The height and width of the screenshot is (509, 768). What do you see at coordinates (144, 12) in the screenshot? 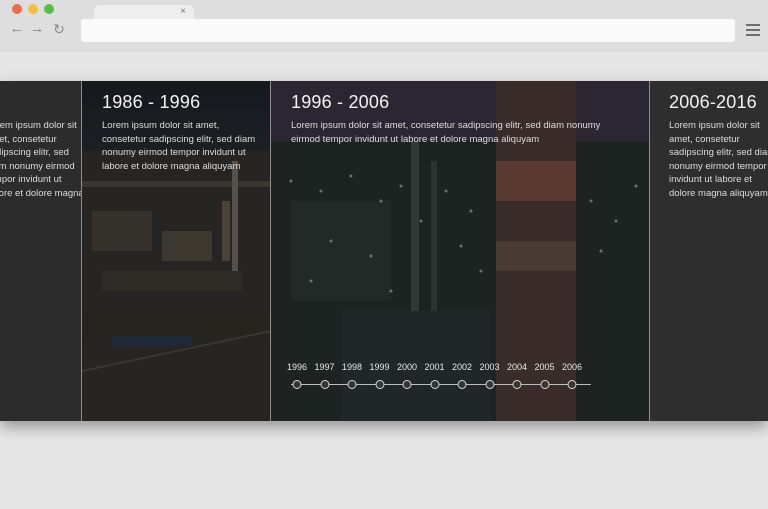
I see `browser-tab: ×` at bounding box center [144, 12].